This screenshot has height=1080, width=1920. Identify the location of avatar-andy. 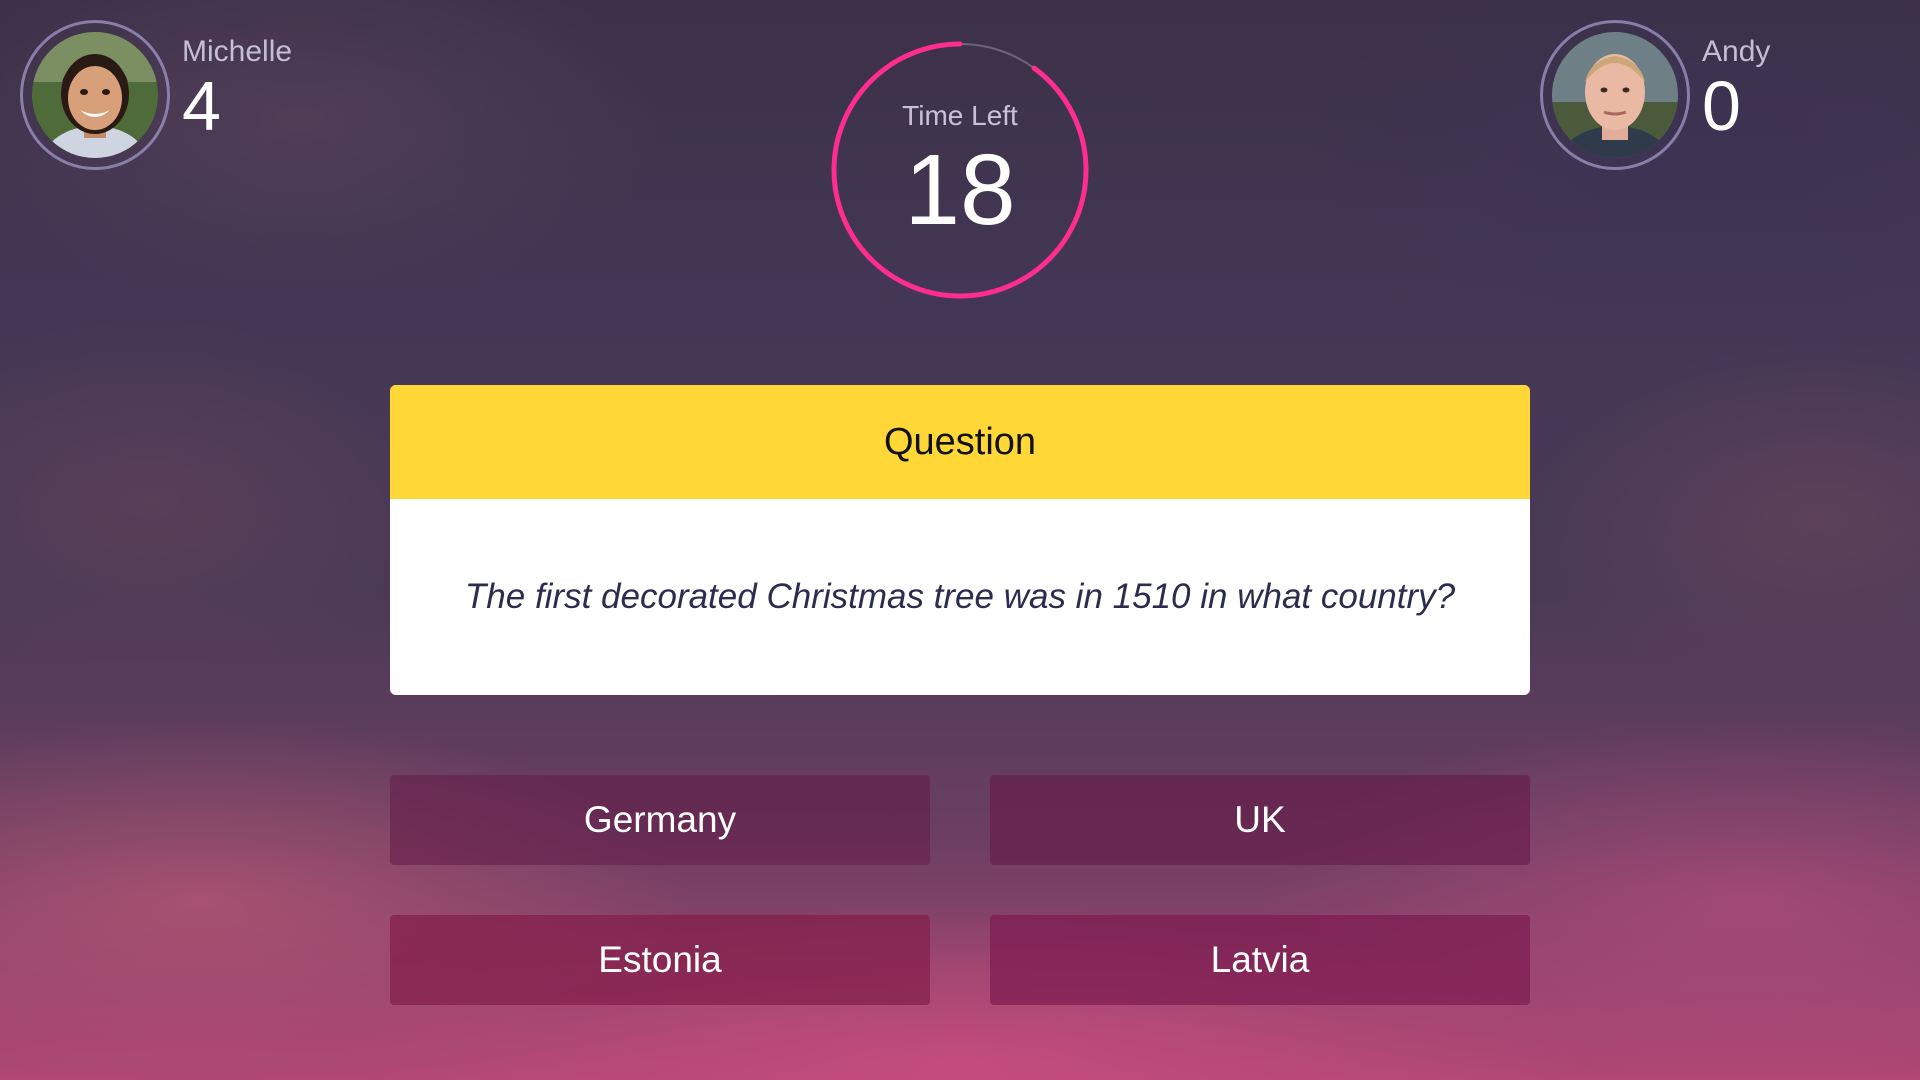
(1615, 95).